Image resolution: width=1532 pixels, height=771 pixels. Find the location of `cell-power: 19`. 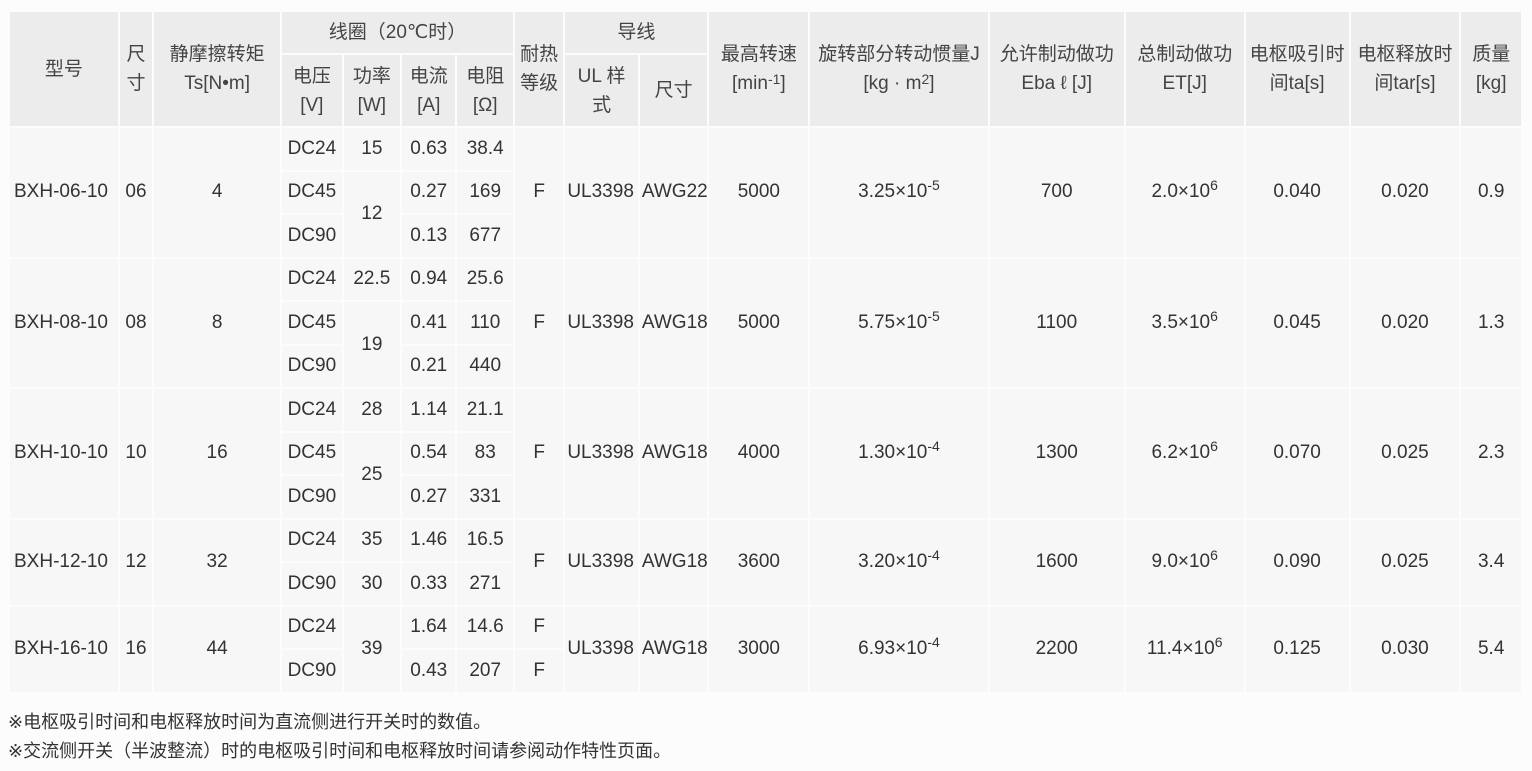

cell-power: 19 is located at coordinates (372, 344).